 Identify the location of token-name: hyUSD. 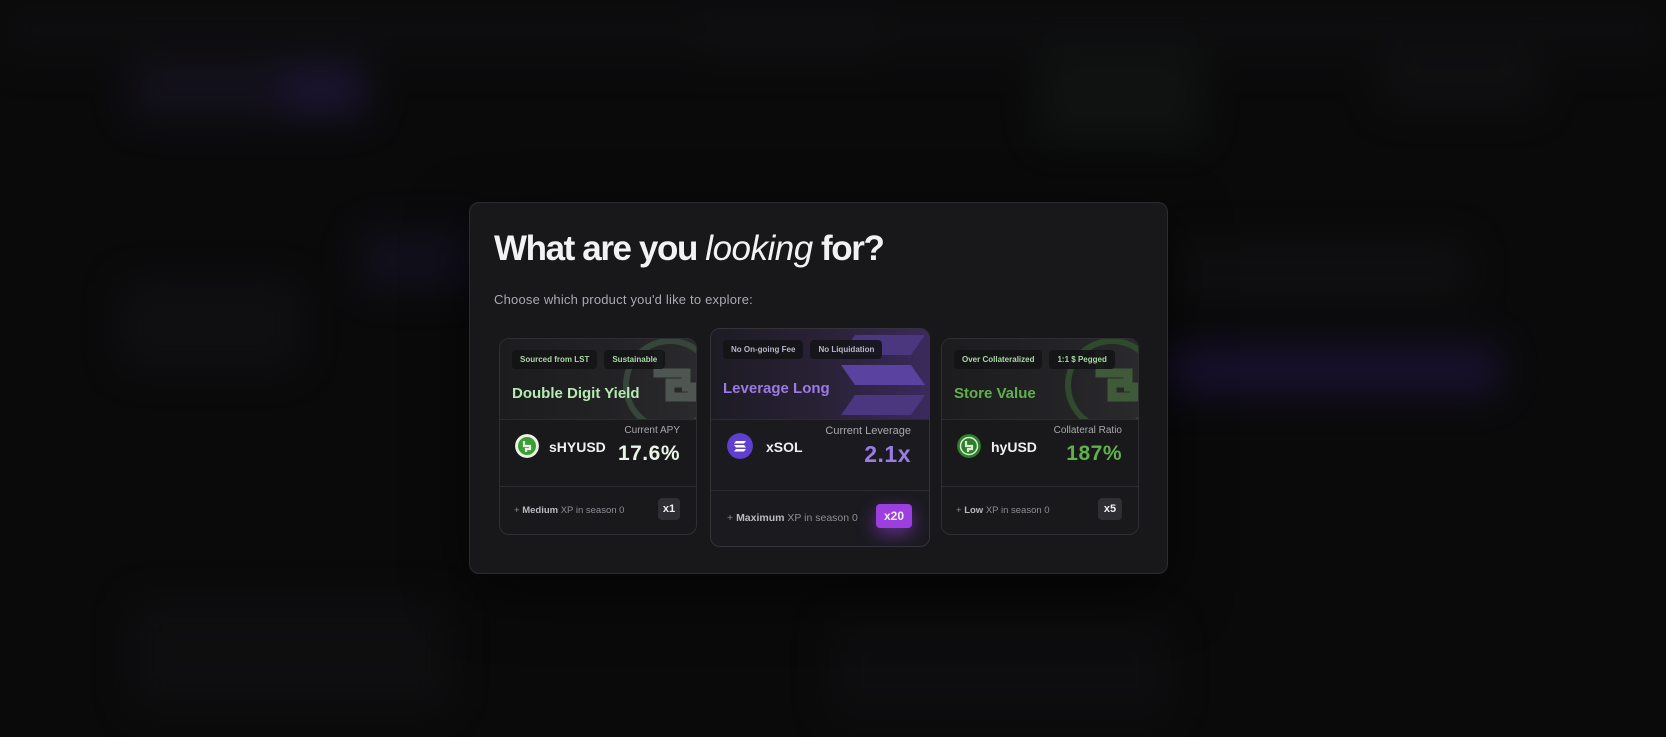
(1014, 447).